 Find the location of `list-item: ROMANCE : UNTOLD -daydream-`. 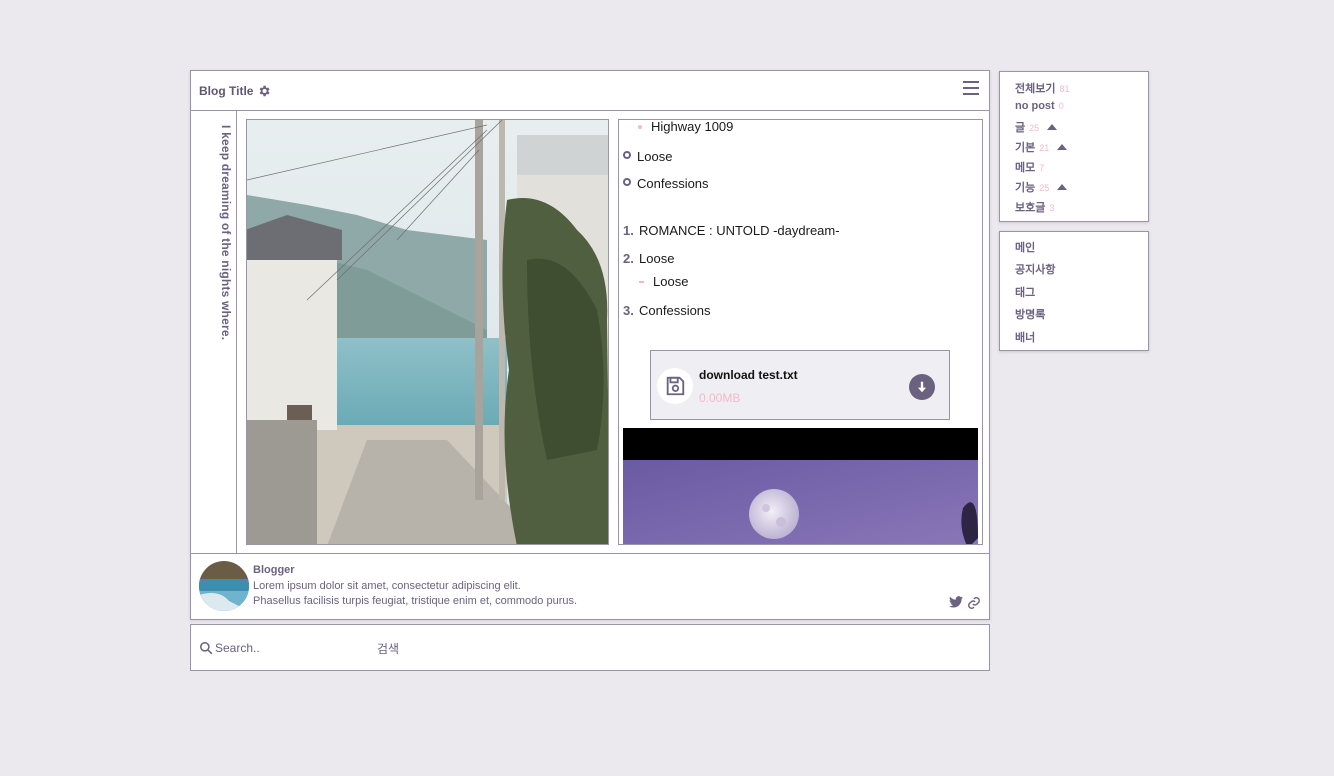

list-item: ROMANCE : UNTOLD -daydream- is located at coordinates (739, 230).